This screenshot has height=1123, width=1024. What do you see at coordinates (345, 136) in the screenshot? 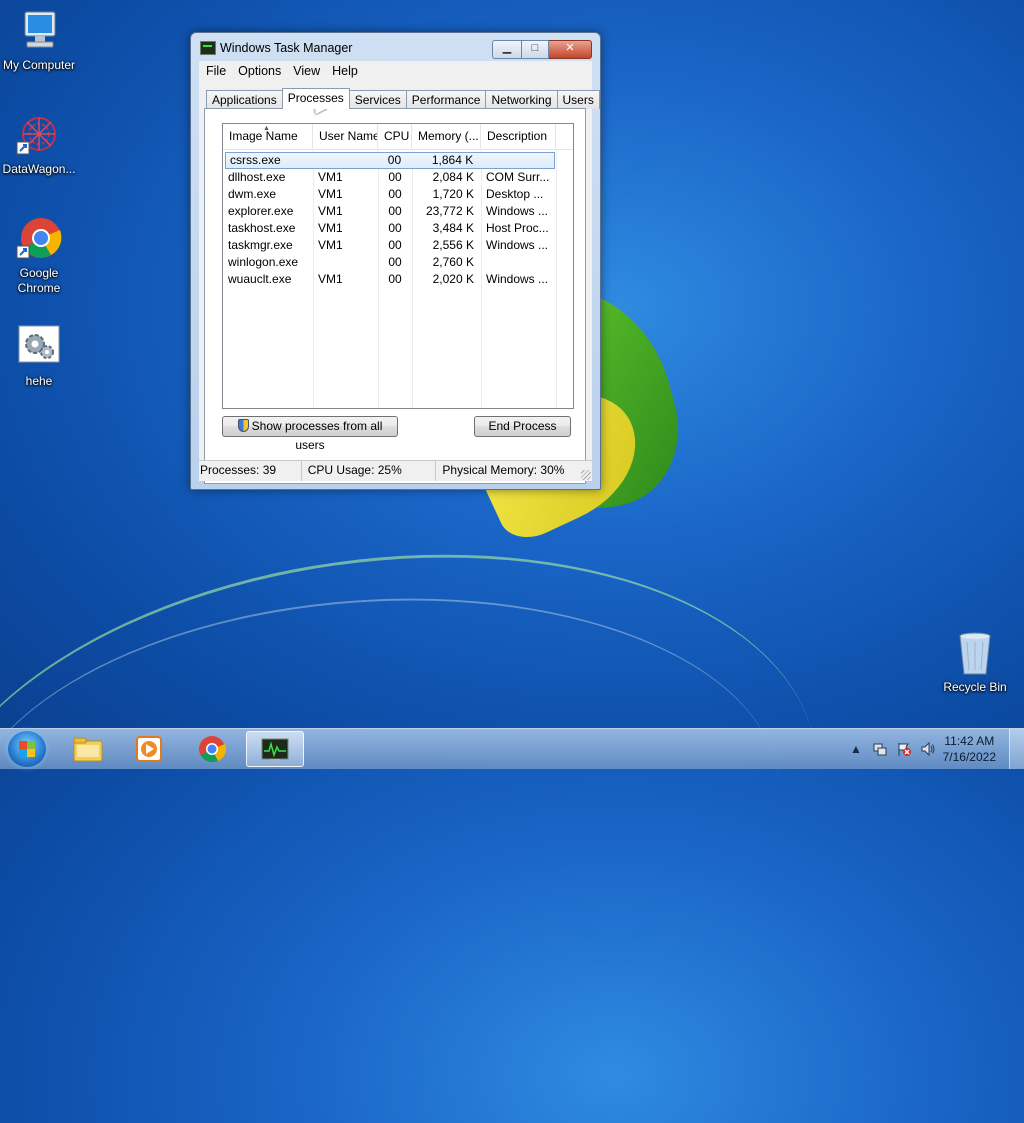
I see `column-user-name: User Name` at bounding box center [345, 136].